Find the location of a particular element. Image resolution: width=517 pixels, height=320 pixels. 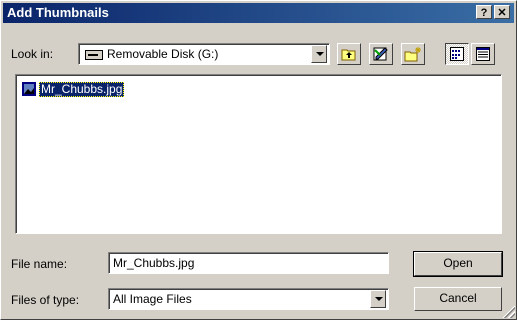

desktop-icon is located at coordinates (381, 55).